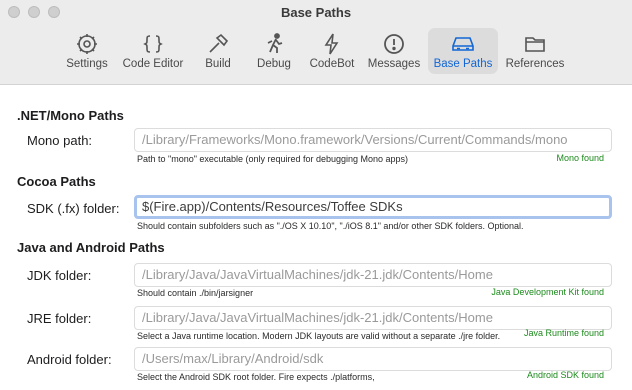 The width and height of the screenshot is (632, 390). What do you see at coordinates (60, 140) in the screenshot?
I see `mono-path-label: Mono path:` at bounding box center [60, 140].